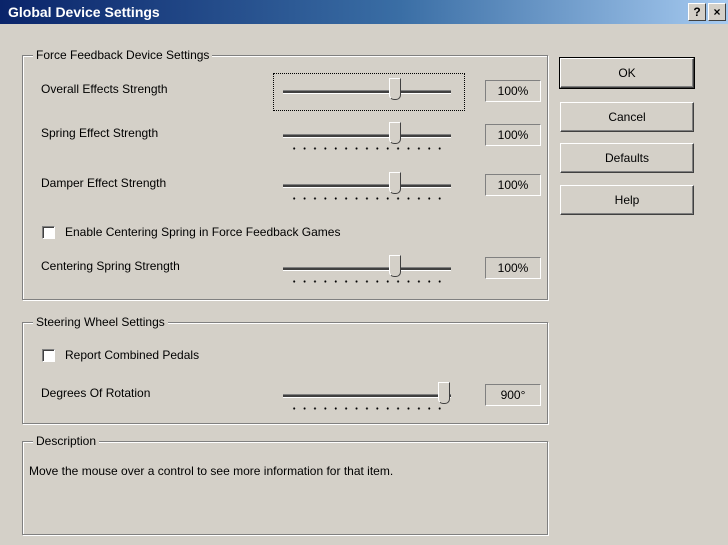 This screenshot has width=728, height=545. What do you see at coordinates (48, 355) in the screenshot?
I see `report-combined-pedals-checkbox` at bounding box center [48, 355].